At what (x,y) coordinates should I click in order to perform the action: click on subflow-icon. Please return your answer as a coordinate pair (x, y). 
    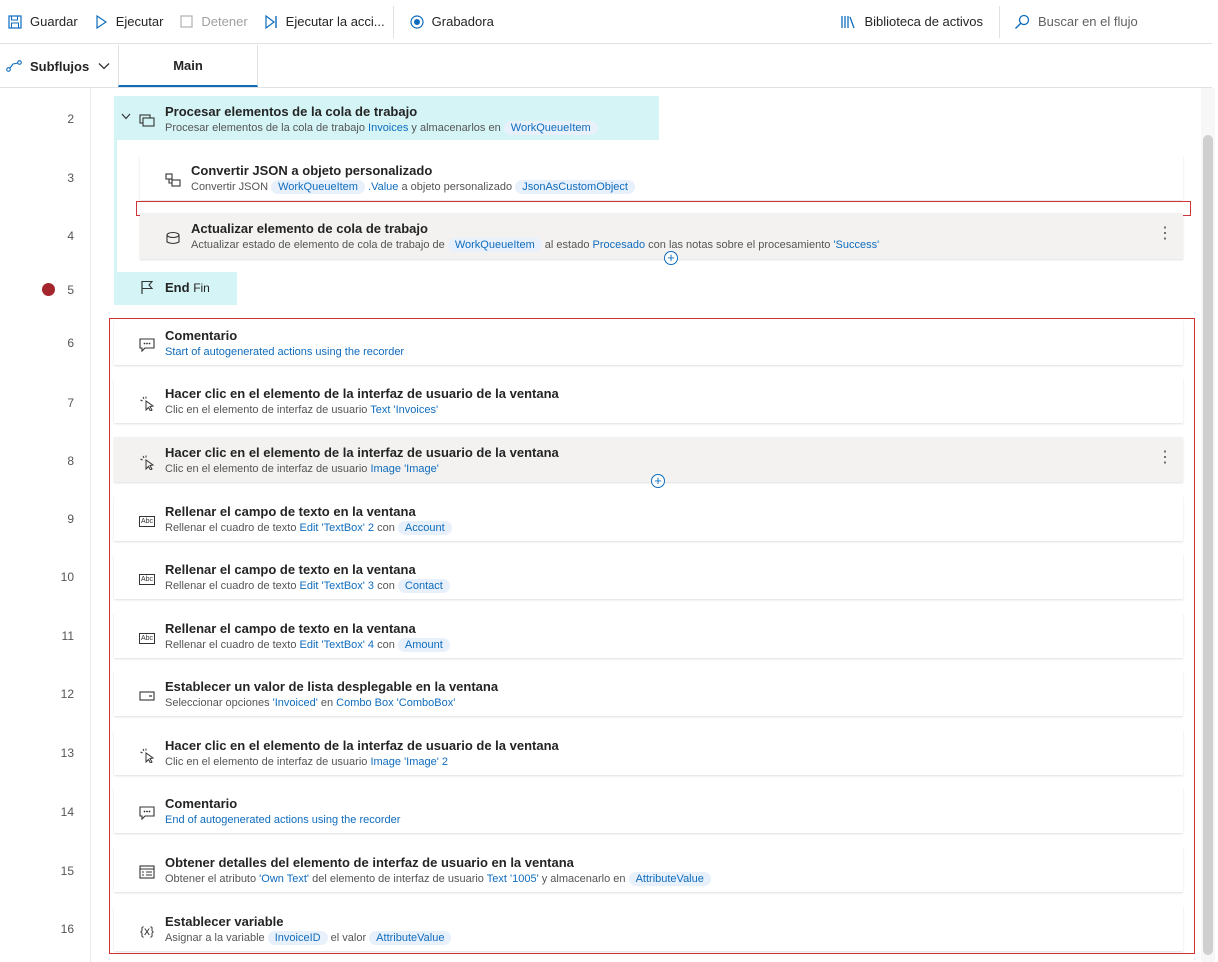
    Looking at the image, I should click on (14, 66).